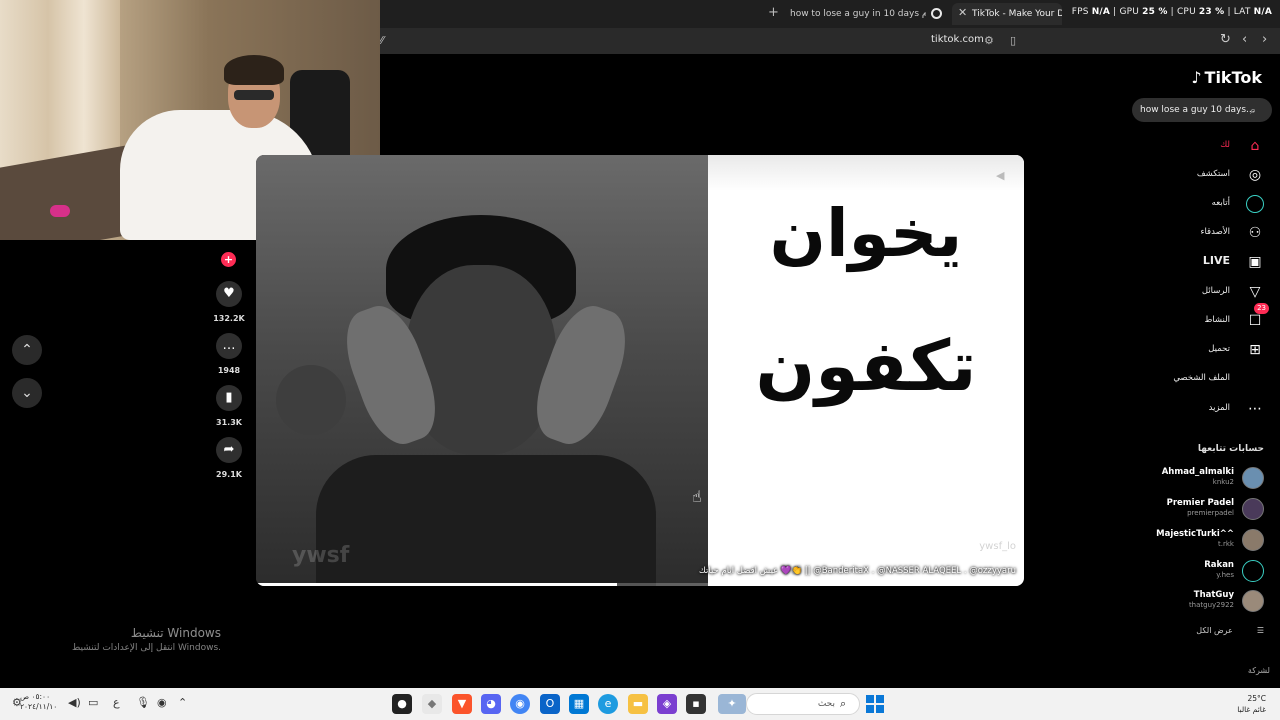  I want to click on nav-explore: ◎ استكشف, so click(1194, 176).